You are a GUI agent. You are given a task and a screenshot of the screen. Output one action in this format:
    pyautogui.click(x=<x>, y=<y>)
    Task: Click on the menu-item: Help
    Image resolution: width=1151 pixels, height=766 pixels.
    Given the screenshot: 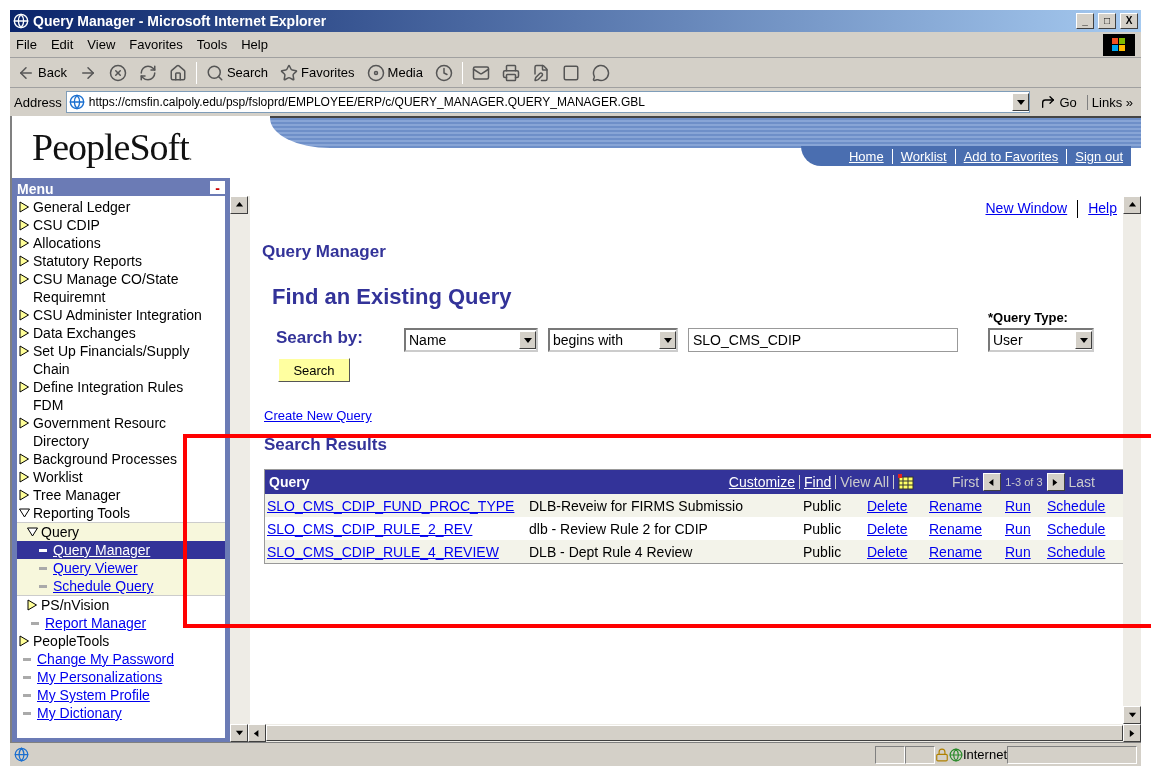 What is the action you would take?
    pyautogui.click(x=254, y=44)
    